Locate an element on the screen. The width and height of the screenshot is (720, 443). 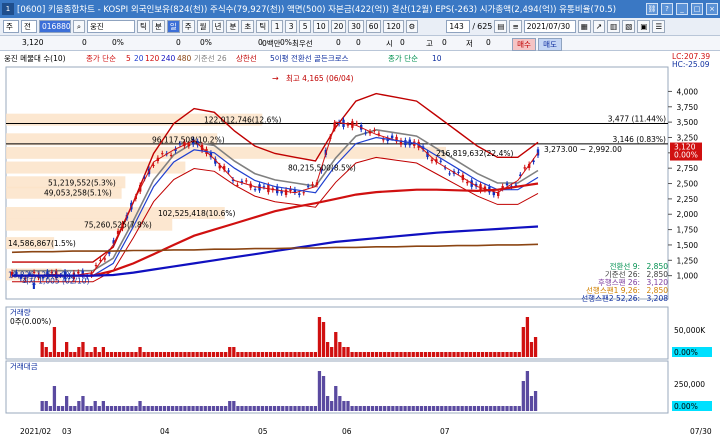
buy-button: 매수 is located at coordinates (524, 44).